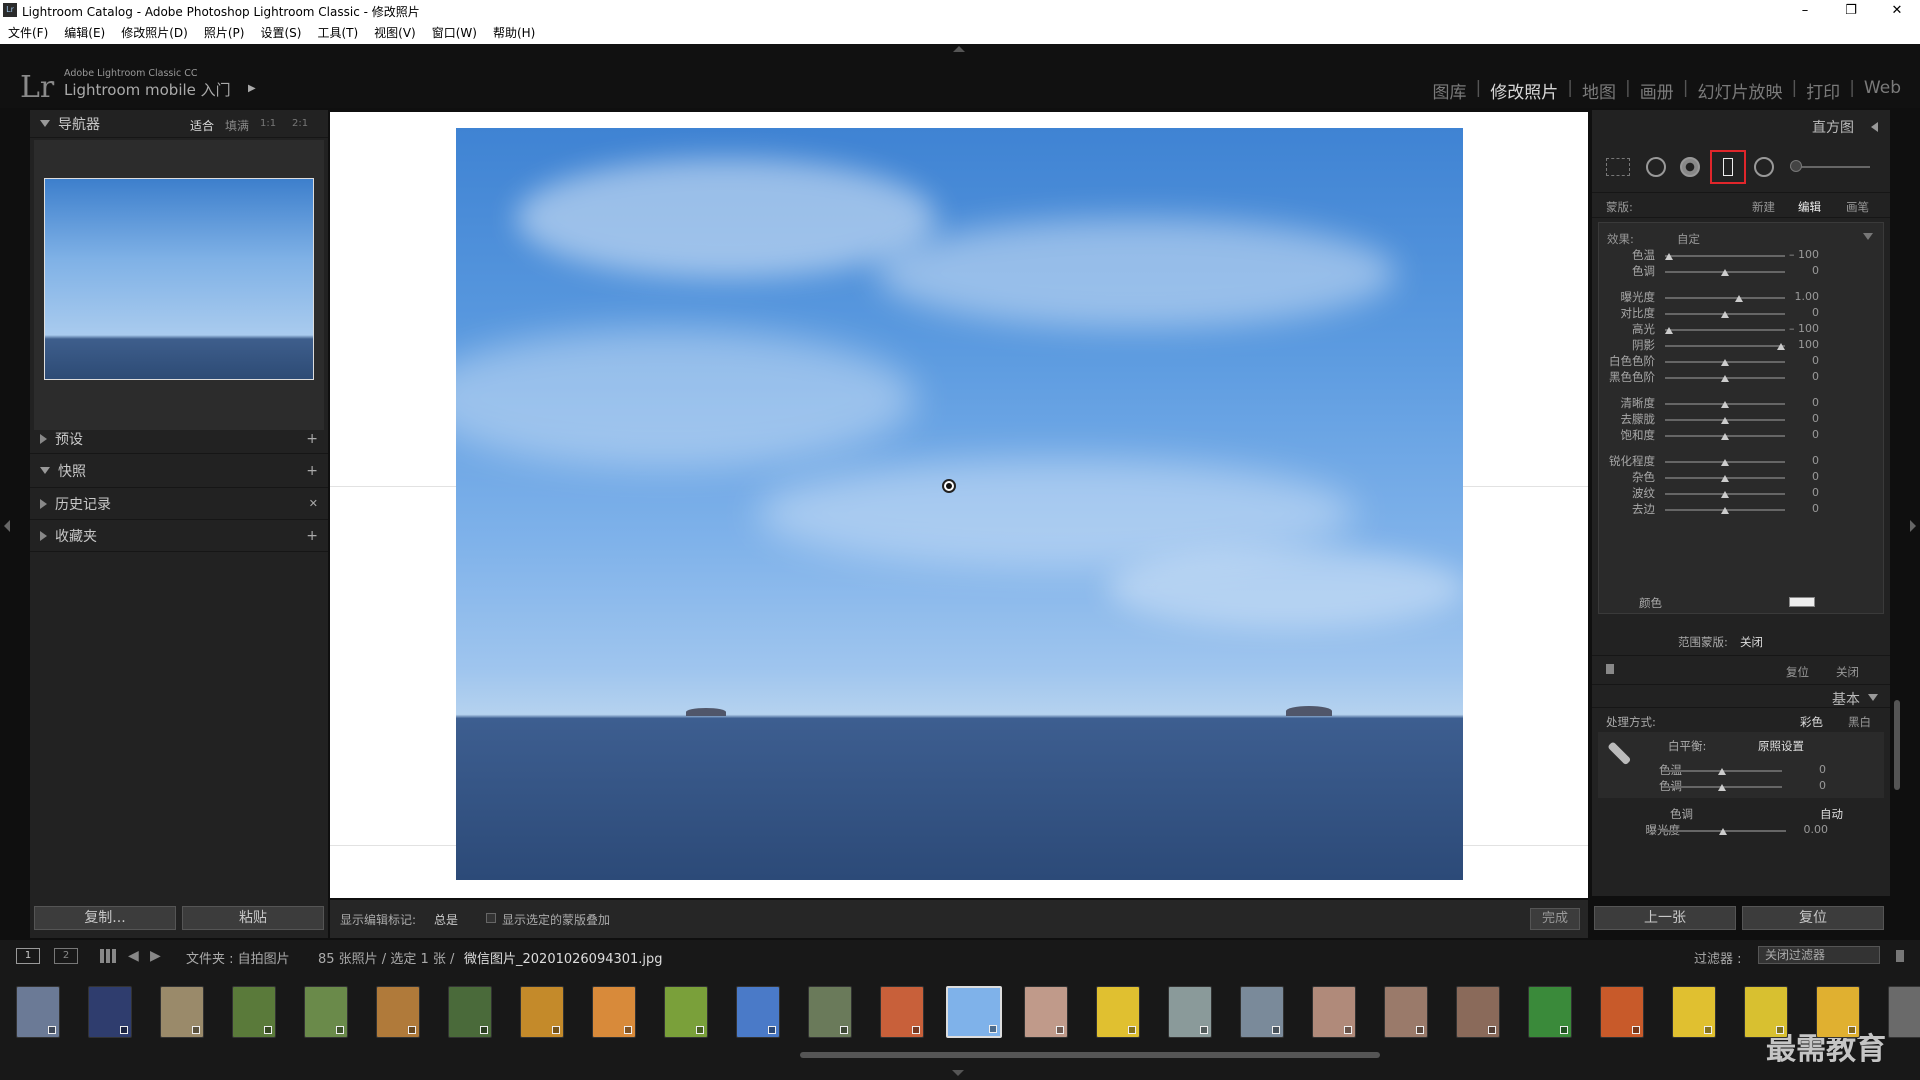 This screenshot has width=1920, height=1080. I want to click on menu-view: 视图(V), so click(395, 33).